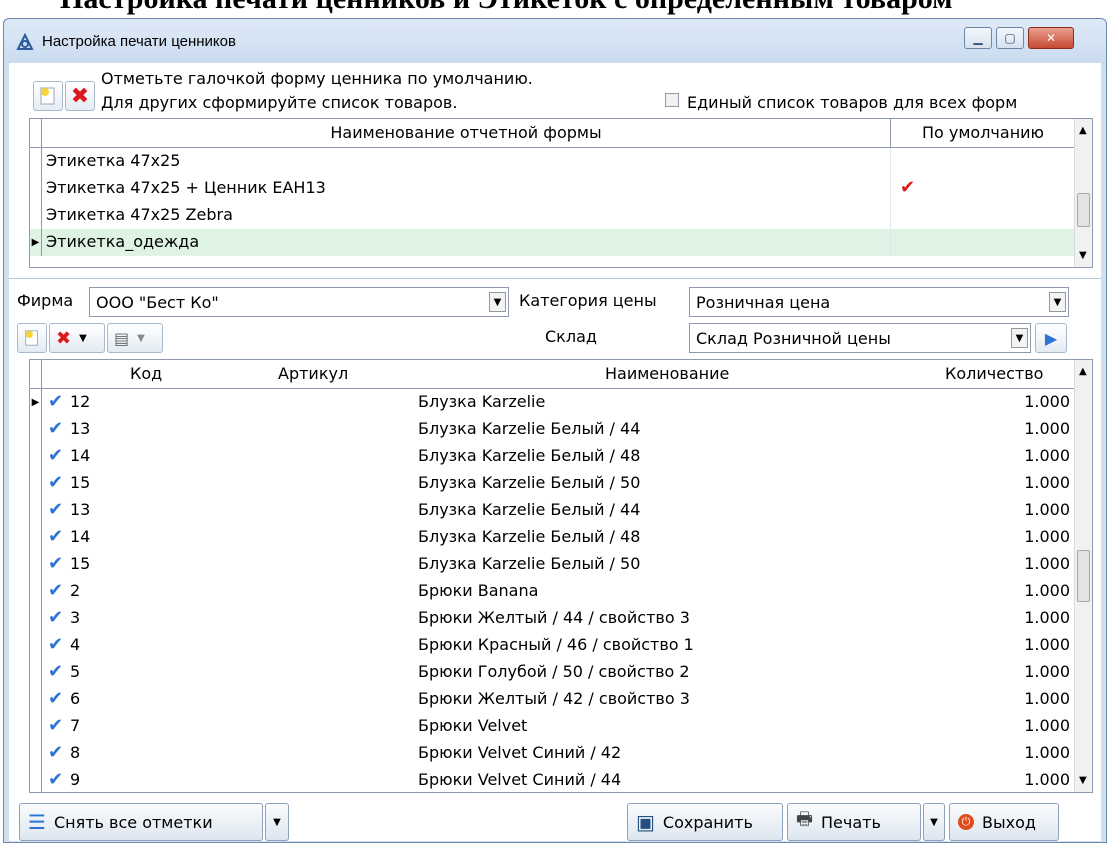 This screenshot has width=1107, height=843. What do you see at coordinates (552, 242) in the screenshot?
I see `form-row: ▶ Этикетка_одежда` at bounding box center [552, 242].